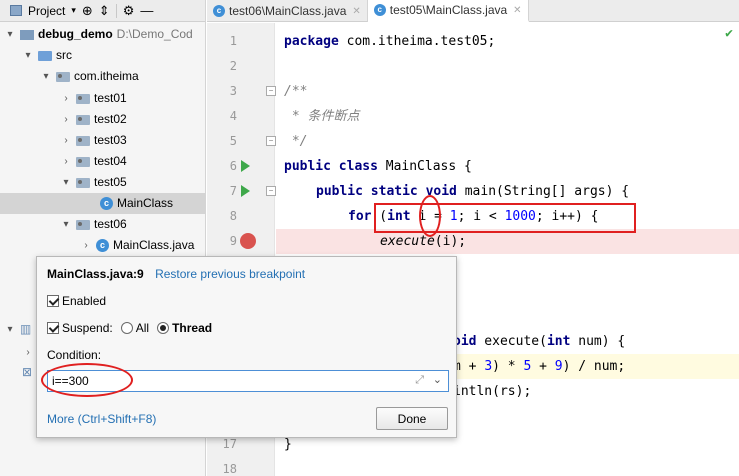  What do you see at coordinates (192, 328) in the screenshot?
I see `thread-label: Thread` at bounding box center [192, 328].